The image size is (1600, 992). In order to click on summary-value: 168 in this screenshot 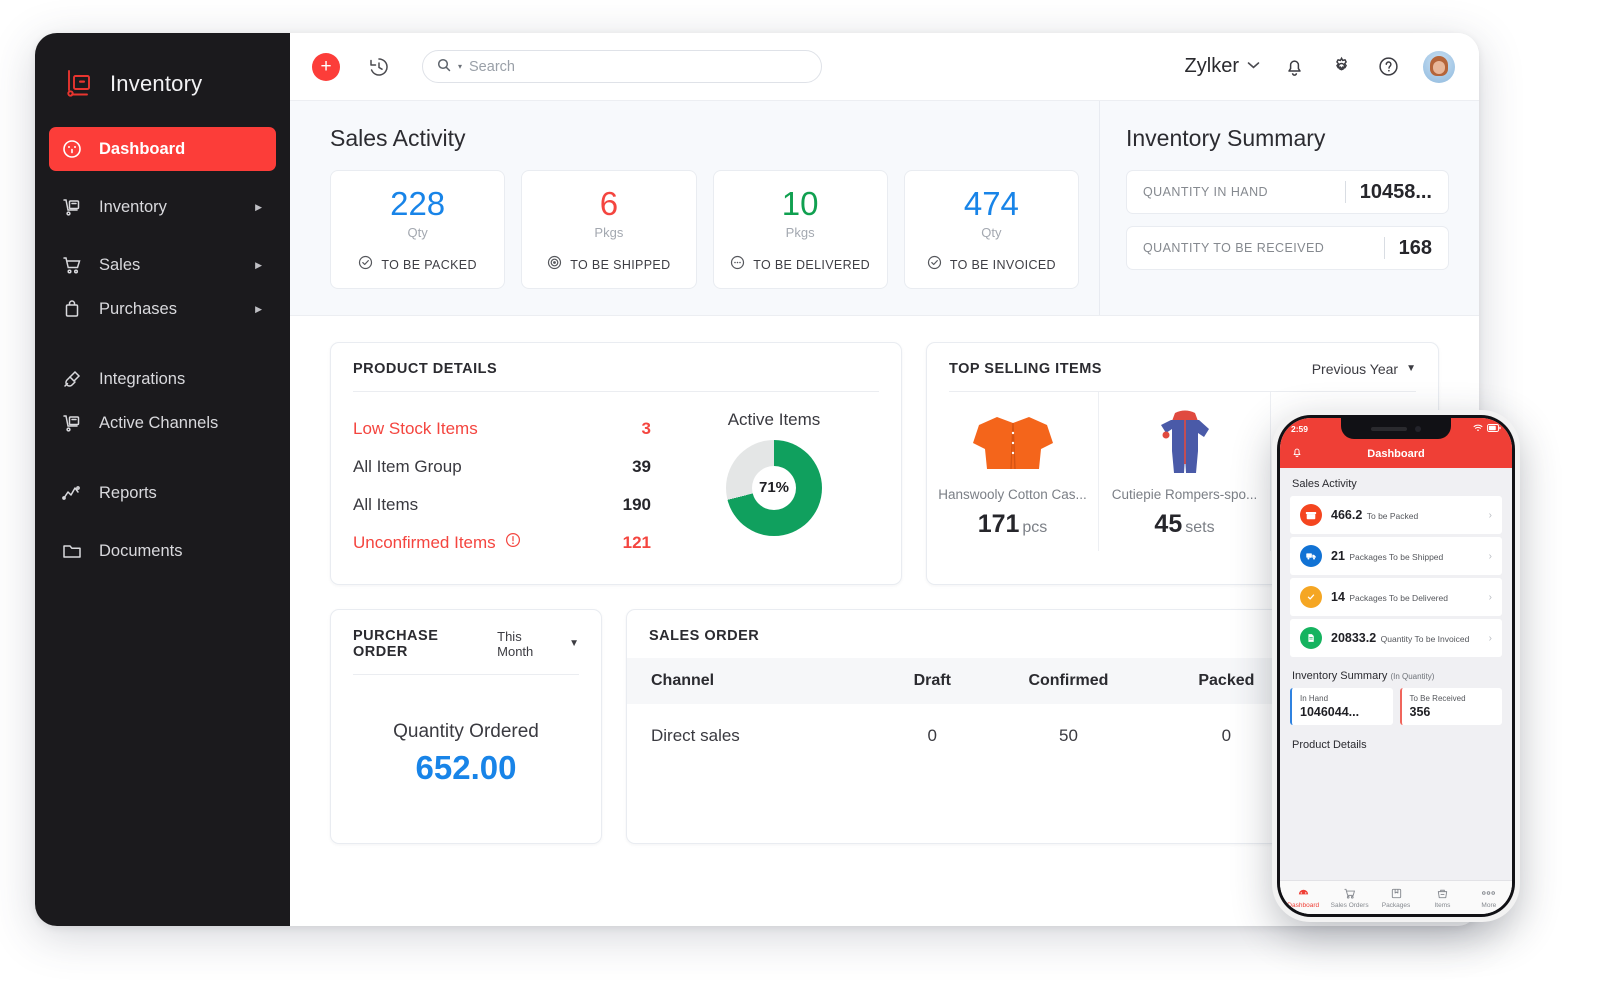, I will do `click(1415, 247)`.